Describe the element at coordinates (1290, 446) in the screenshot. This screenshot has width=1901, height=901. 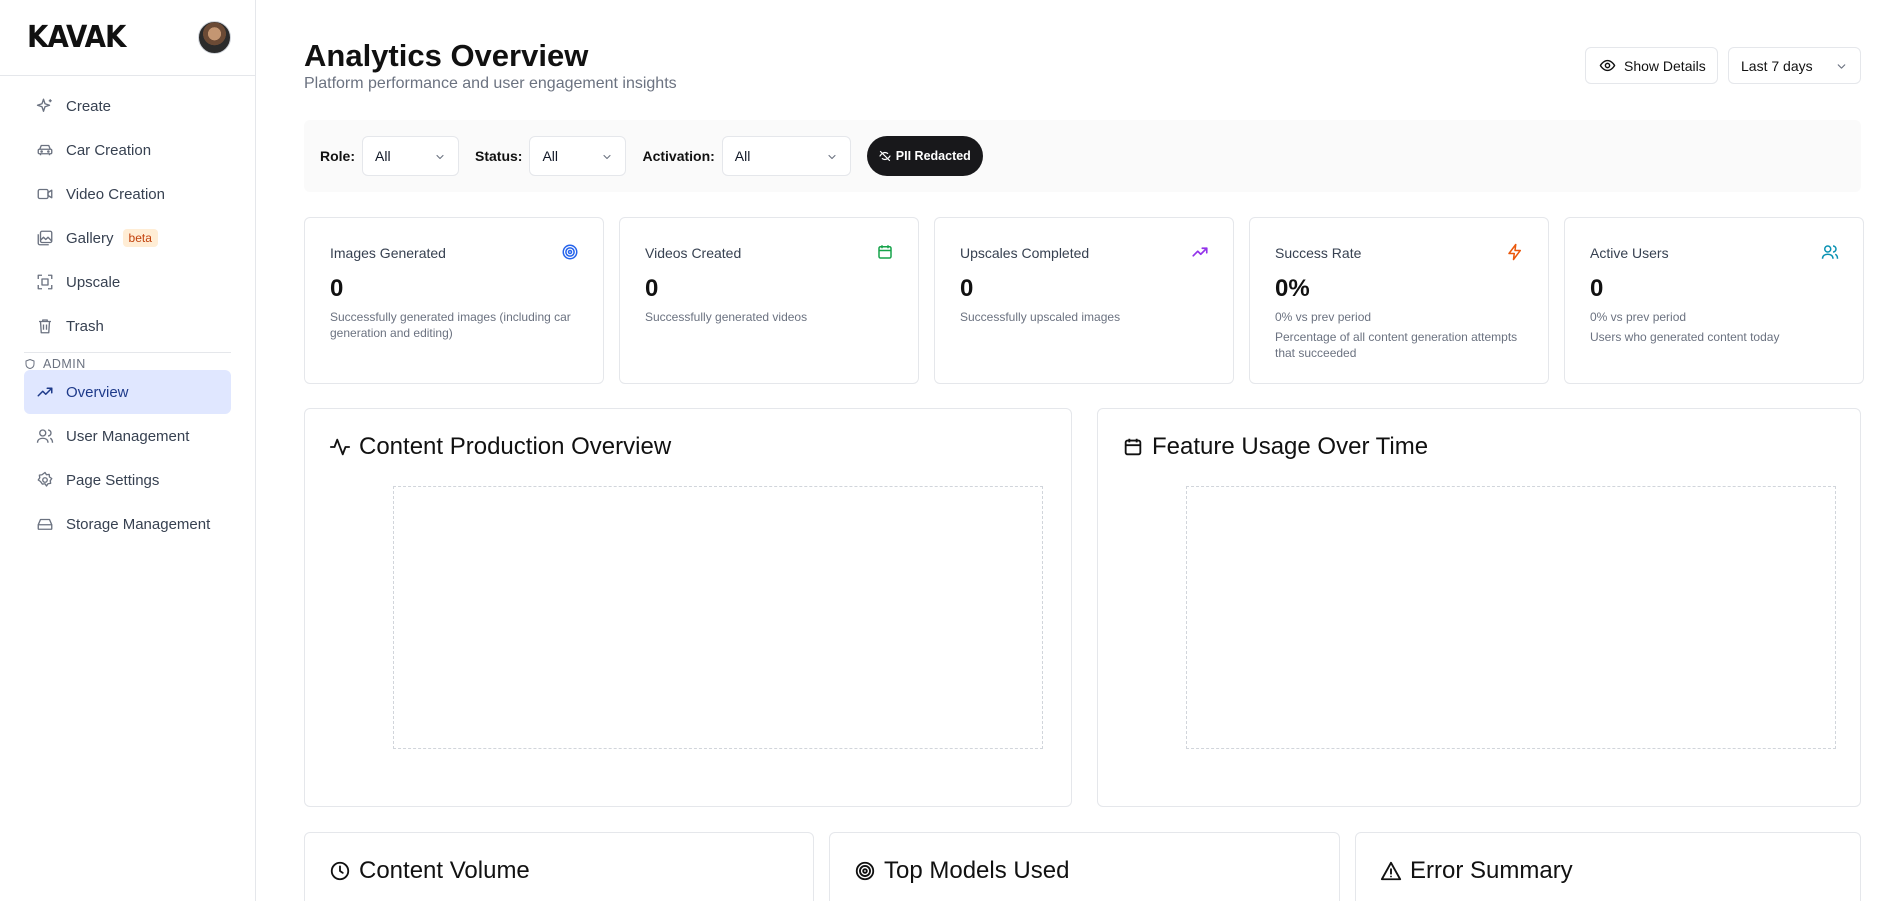
I see `feature-usage-title: Feature Usage Over Time` at that location.